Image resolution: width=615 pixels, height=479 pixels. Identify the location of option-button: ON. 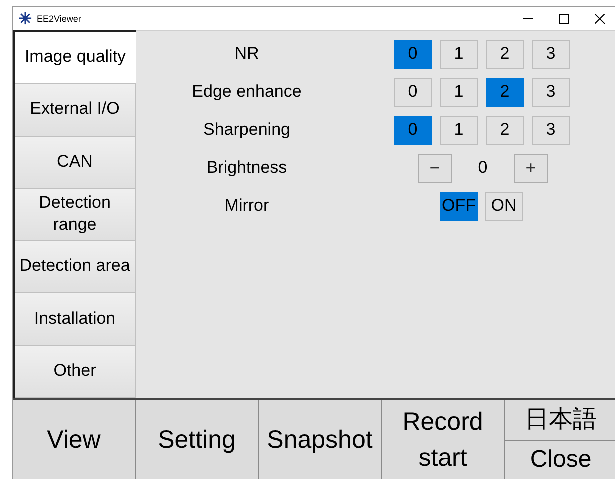
(504, 206).